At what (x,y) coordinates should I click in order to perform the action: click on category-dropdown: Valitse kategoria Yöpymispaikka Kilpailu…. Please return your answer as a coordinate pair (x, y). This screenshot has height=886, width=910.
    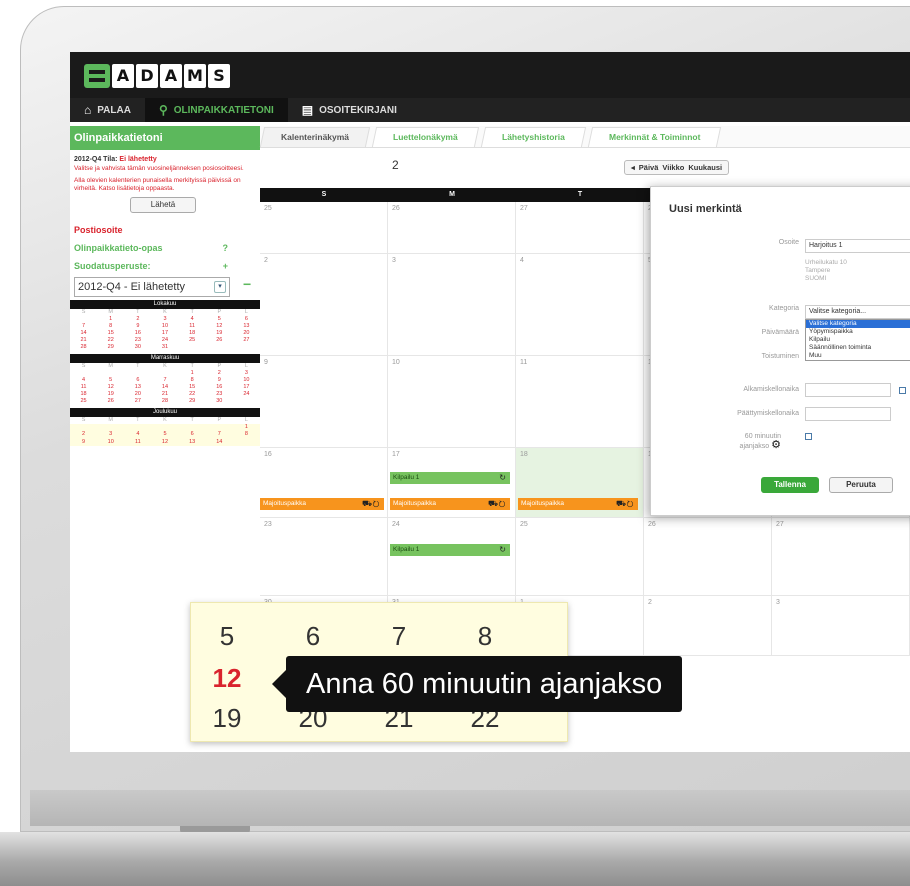
    Looking at the image, I should click on (857, 340).